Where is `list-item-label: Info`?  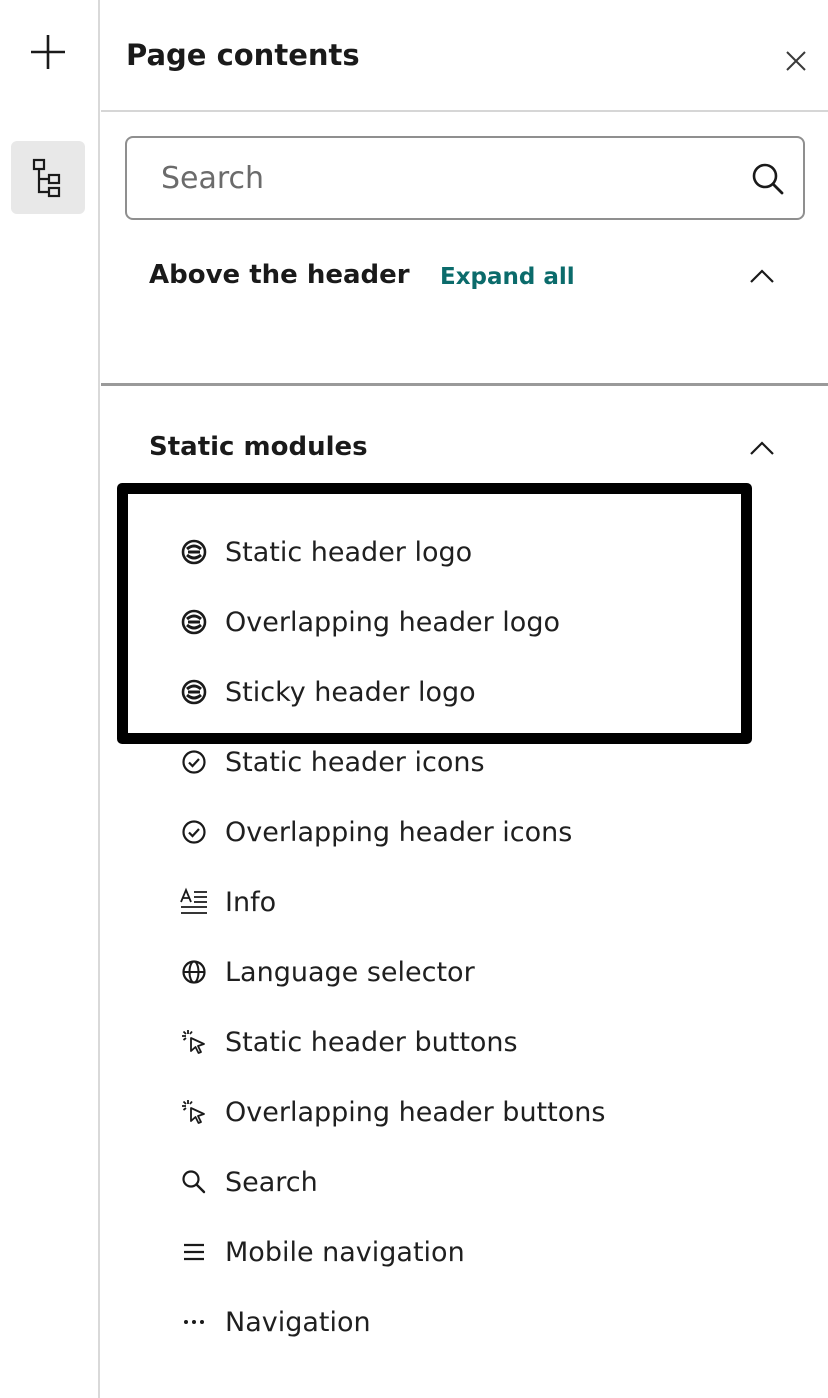
list-item-label: Info is located at coordinates (251, 902).